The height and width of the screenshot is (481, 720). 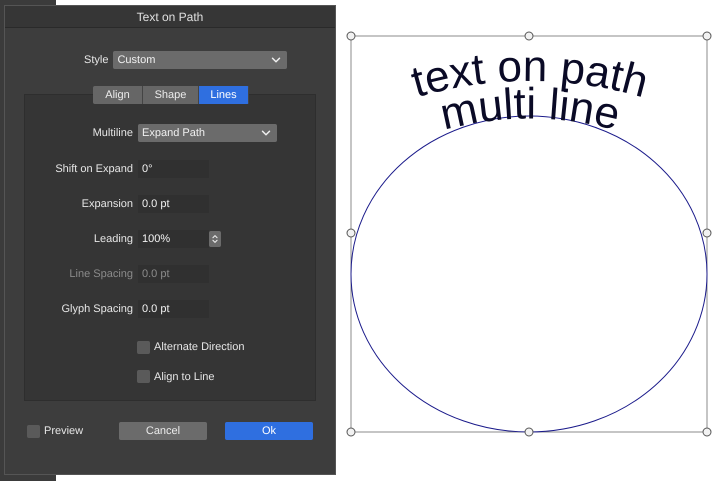 I want to click on field-label: Expansion, so click(x=107, y=204).